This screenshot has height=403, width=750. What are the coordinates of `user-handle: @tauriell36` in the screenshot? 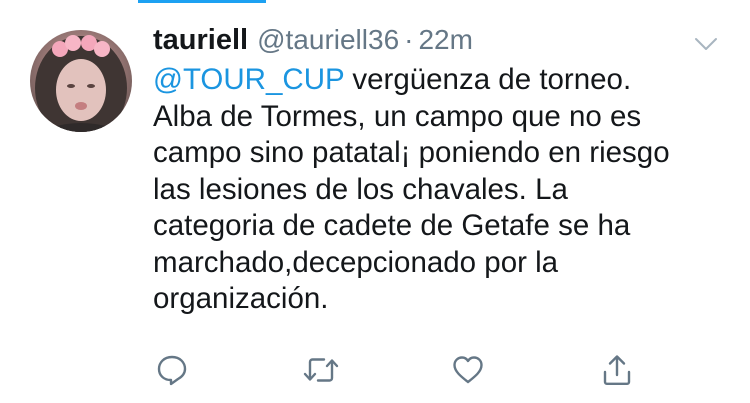 It's located at (328, 40).